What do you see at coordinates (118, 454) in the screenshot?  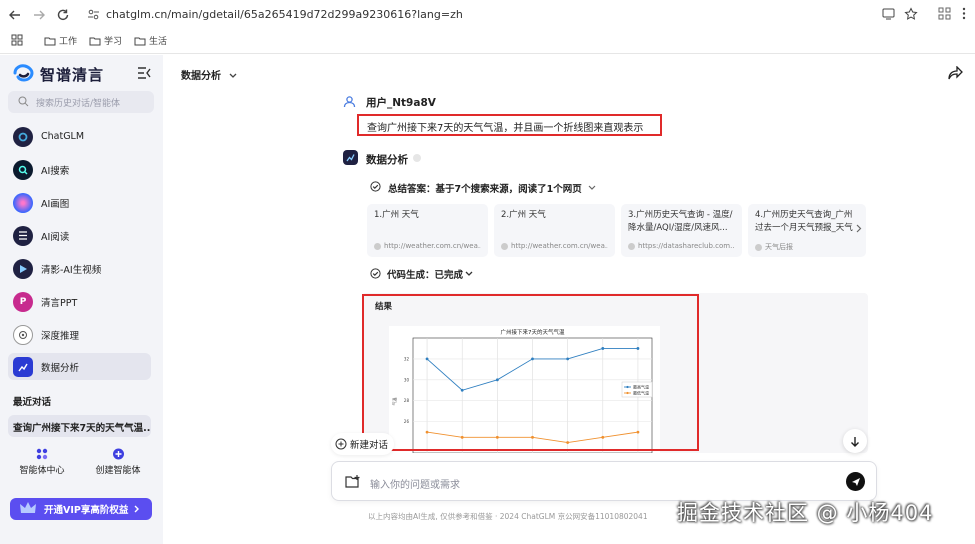 I see `create-agent-icon` at bounding box center [118, 454].